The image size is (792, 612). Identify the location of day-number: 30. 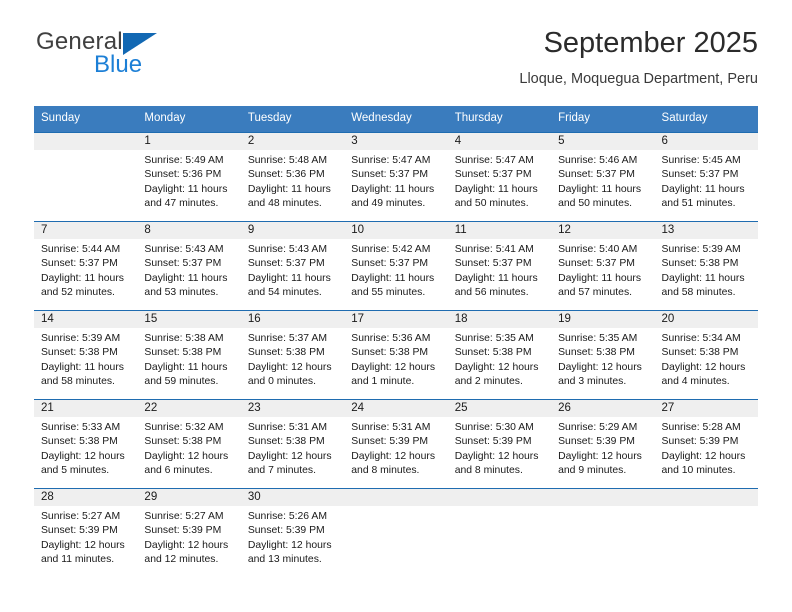
(292, 497).